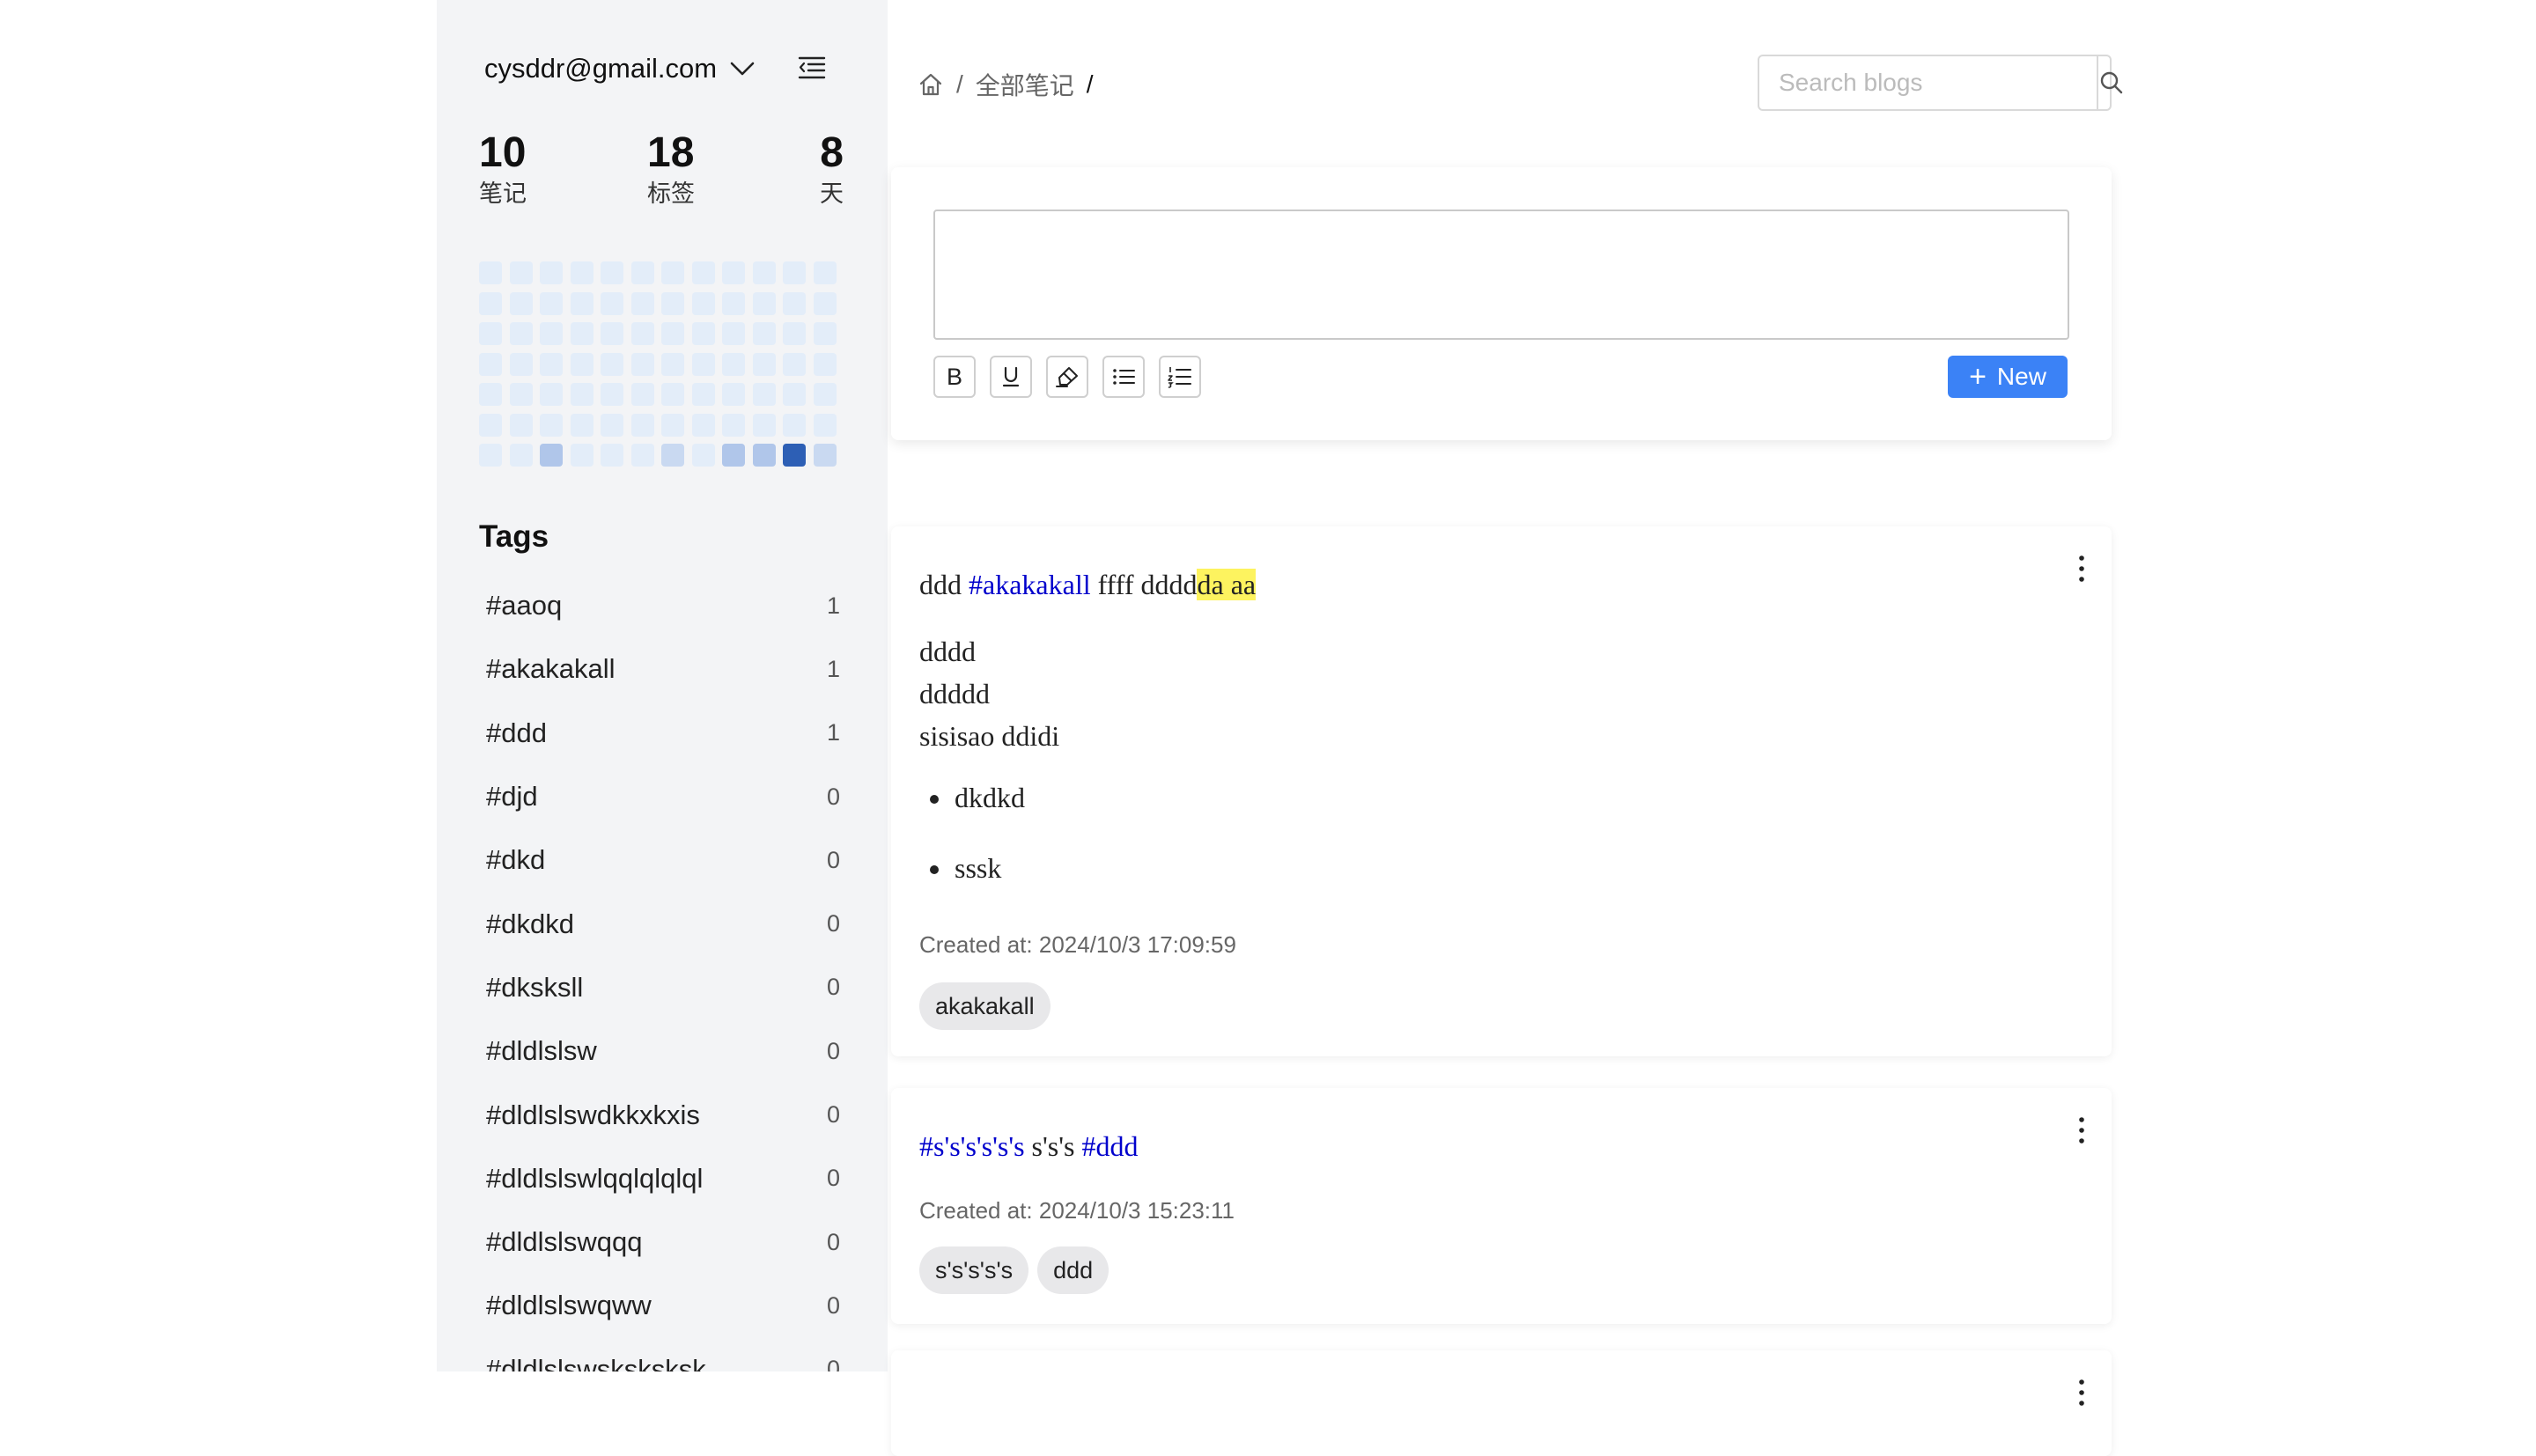 This screenshot has width=2536, height=1456. Describe the element at coordinates (1109, 1146) in the screenshot. I see `note-hashtag: #ddd` at that location.